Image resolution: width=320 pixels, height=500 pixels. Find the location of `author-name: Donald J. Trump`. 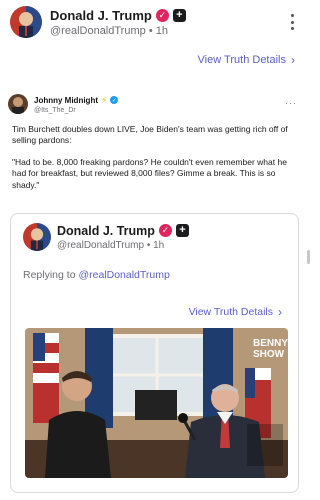

author-name: Donald J. Trump is located at coordinates (101, 15).